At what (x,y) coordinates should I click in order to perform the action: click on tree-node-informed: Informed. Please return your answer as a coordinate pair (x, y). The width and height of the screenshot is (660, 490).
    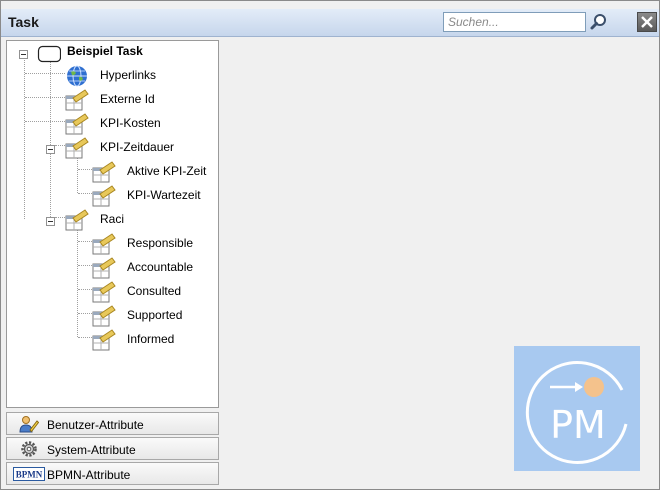
    Looking at the image, I should click on (154, 340).